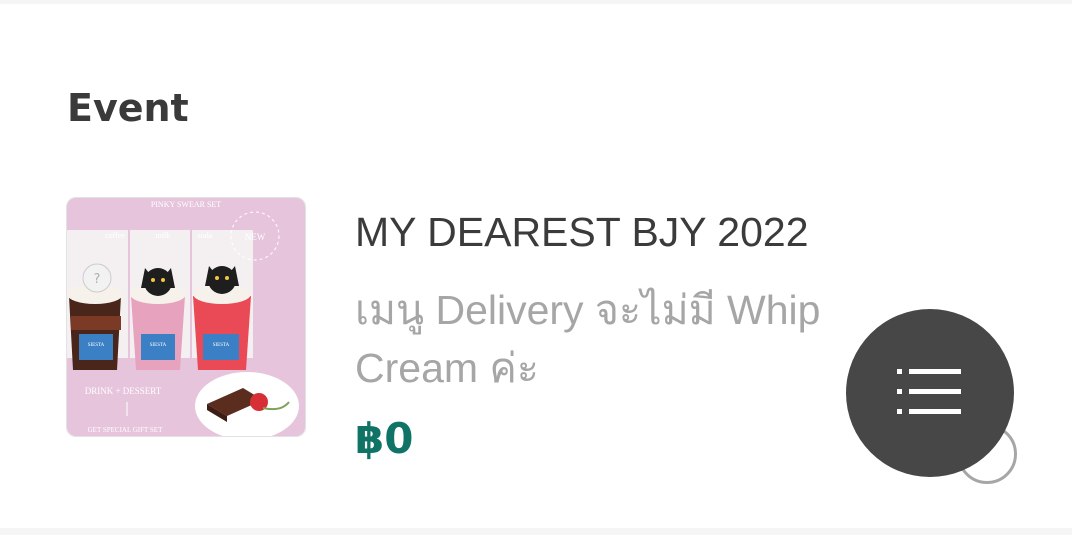 This screenshot has height=535, width=1072. I want to click on image-badge-text: NEW, so click(255, 237).